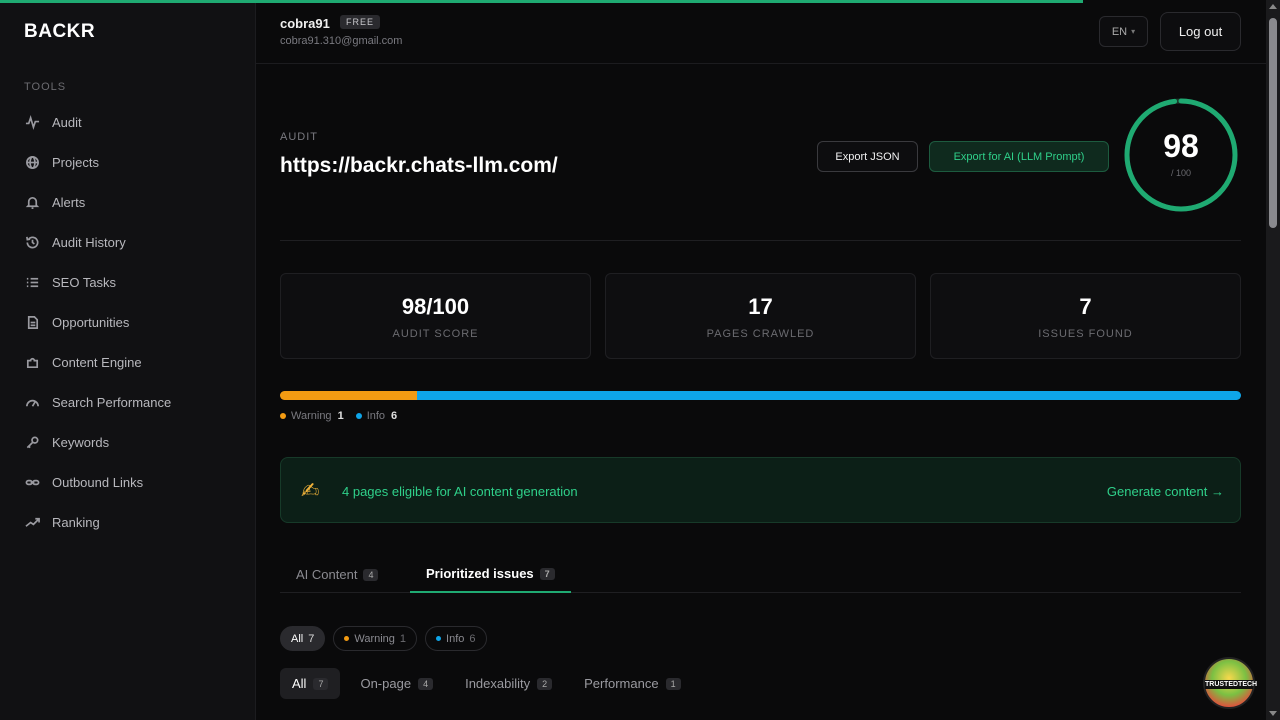 This screenshot has width=1280, height=720. What do you see at coordinates (32, 482) in the screenshot?
I see `link-icon` at bounding box center [32, 482].